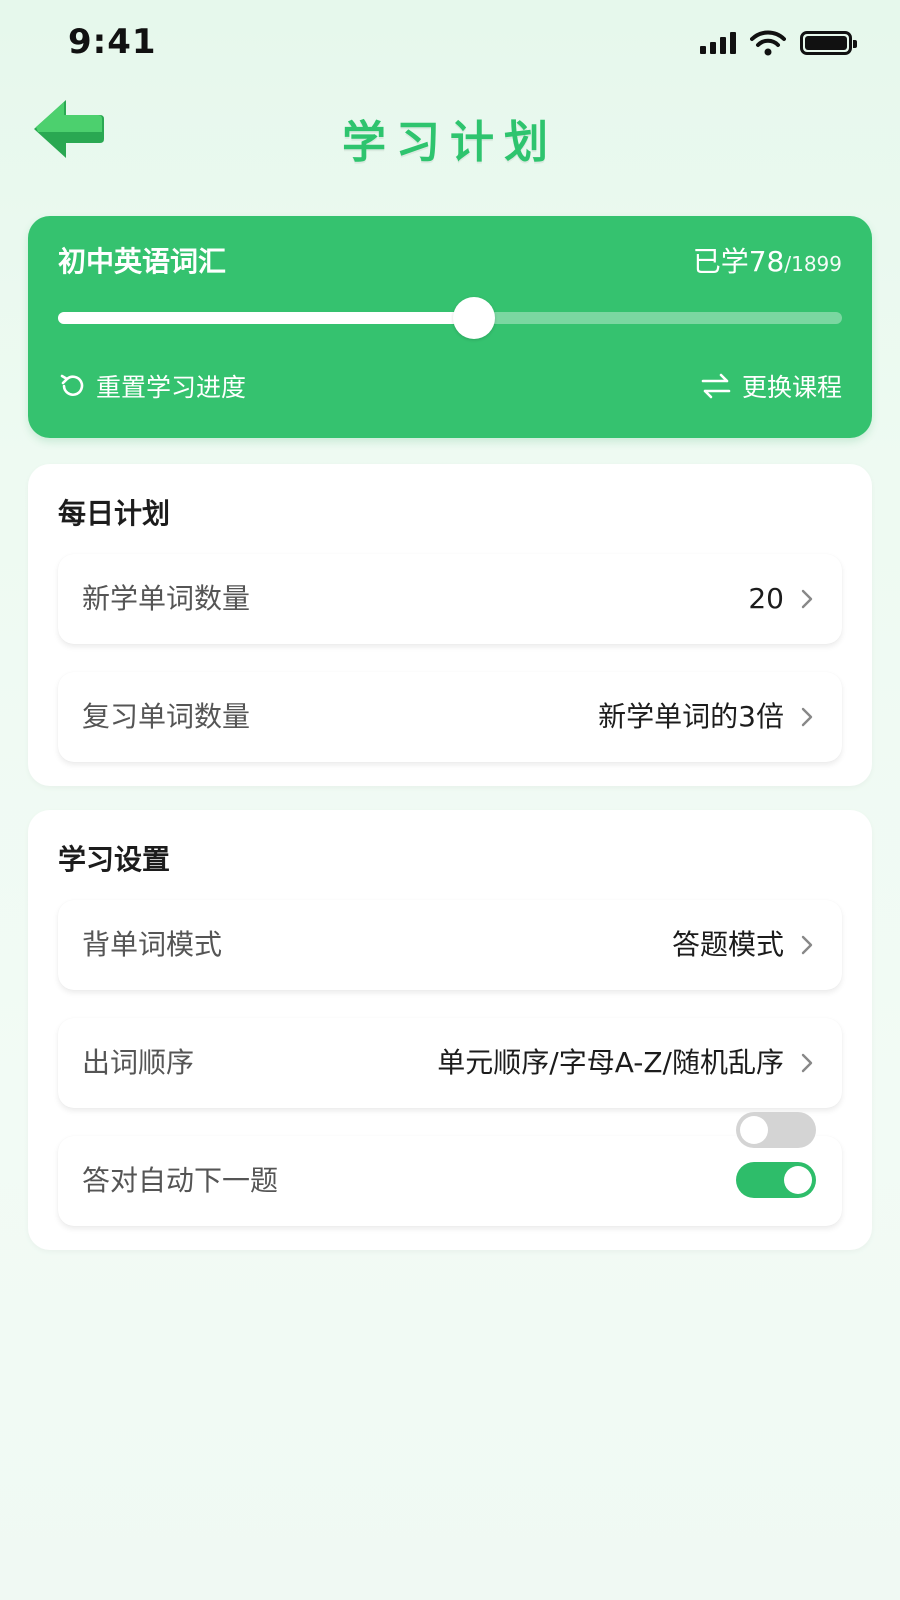 The width and height of the screenshot is (900, 1600). What do you see at coordinates (166, 598) in the screenshot?
I see `row-label: 新学单词数量` at bounding box center [166, 598].